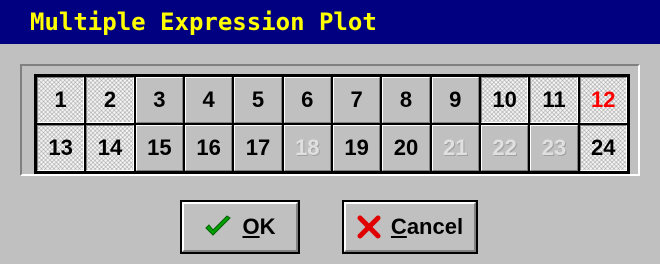 Image resolution: width=660 pixels, height=264 pixels. I want to click on ok-mnemonic: O, so click(251, 226).